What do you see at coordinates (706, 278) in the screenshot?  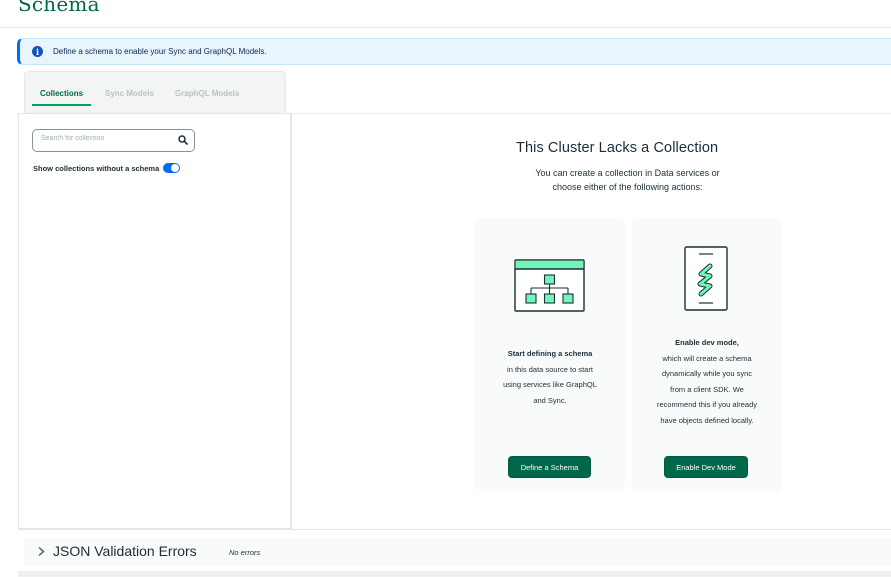 I see `mobile-sync-icon` at bounding box center [706, 278].